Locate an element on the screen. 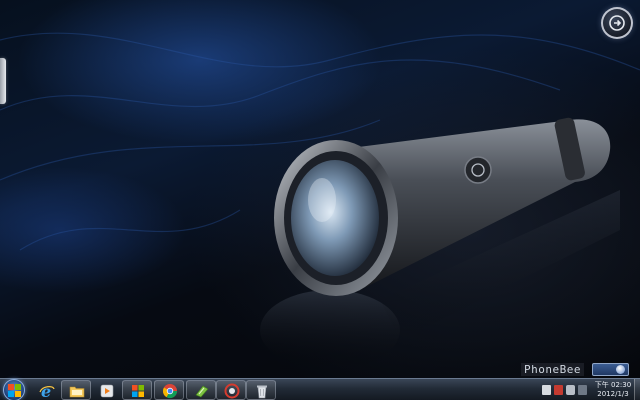  taskbar-media-player is located at coordinates (106, 390).